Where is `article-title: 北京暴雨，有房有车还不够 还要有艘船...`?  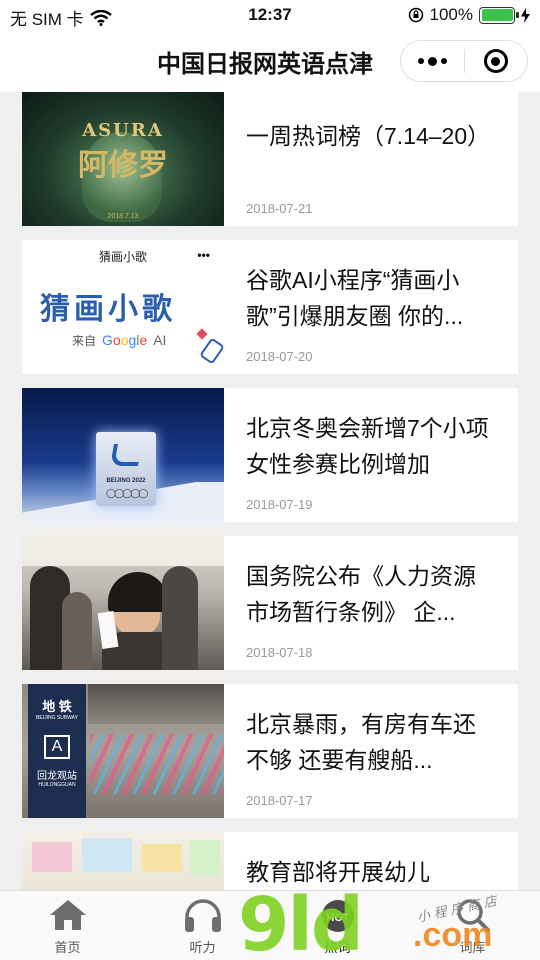 article-title: 北京暴雨，有房有车还不够 还要有艘船... is located at coordinates (361, 742).